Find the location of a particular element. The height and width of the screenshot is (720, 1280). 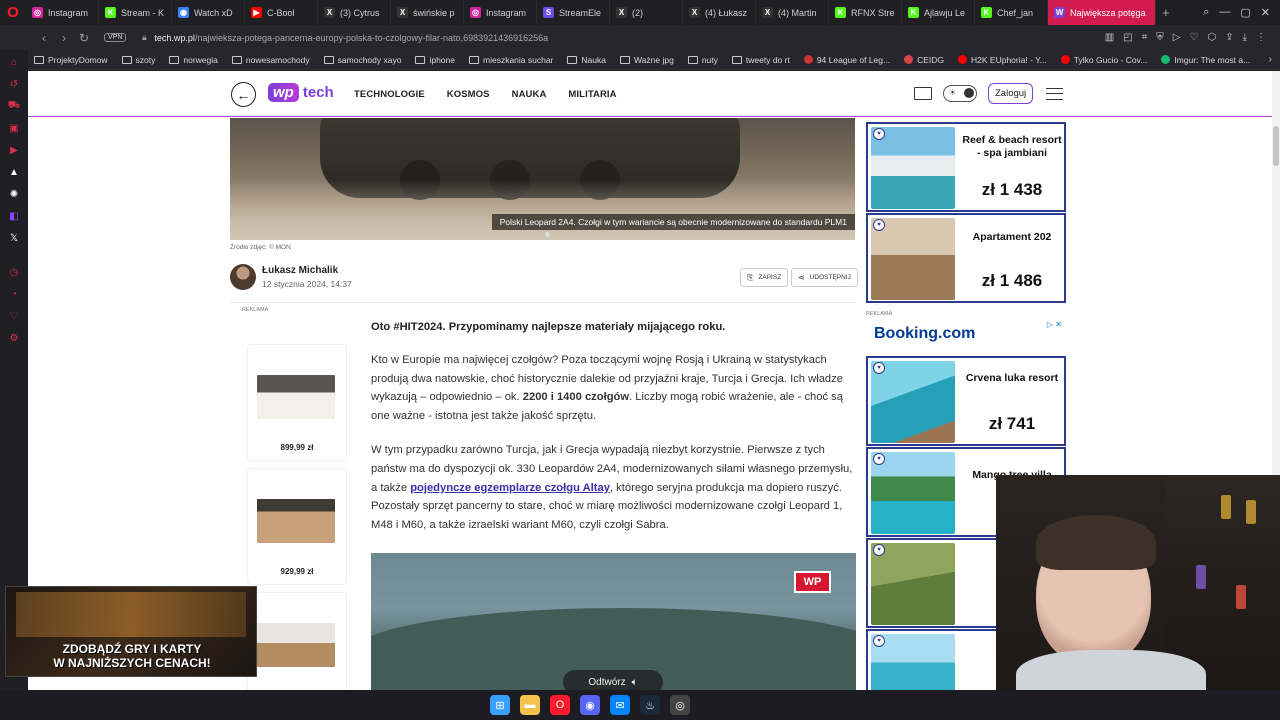

share-button: ⋖ UDOSTĘPNIJ is located at coordinates (824, 277).